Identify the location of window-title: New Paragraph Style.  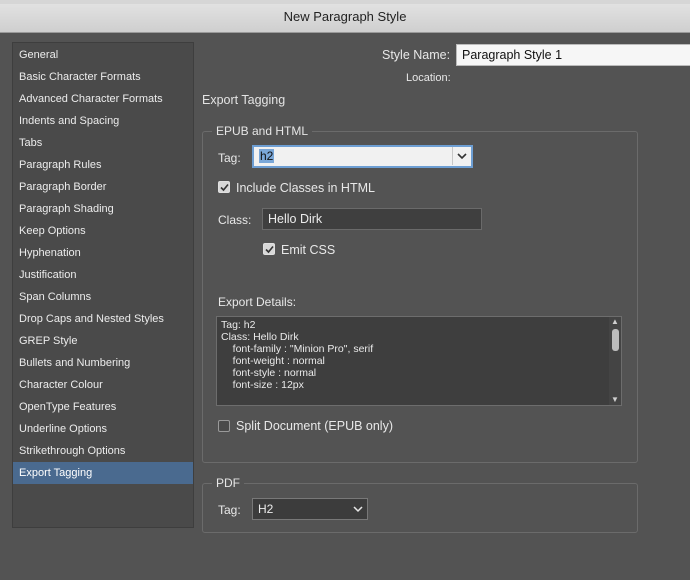
(345, 16).